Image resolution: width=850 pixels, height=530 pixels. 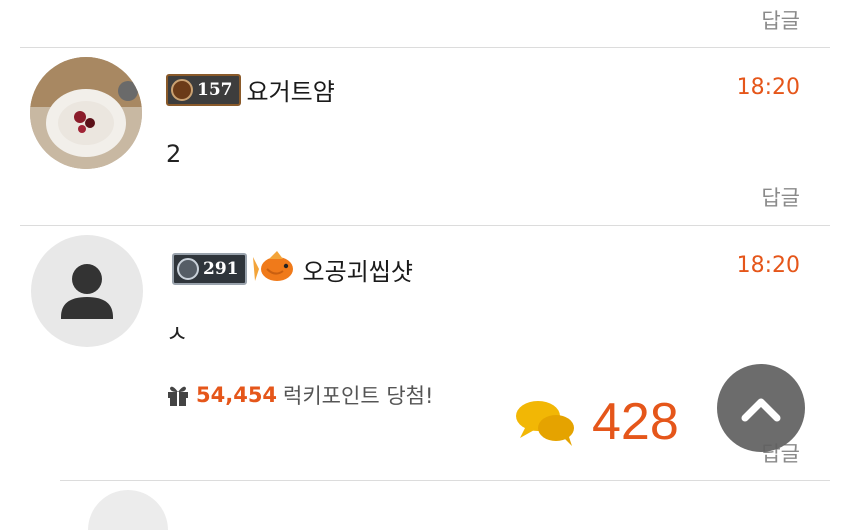 I want to click on avatar-food-photo, so click(x=86, y=113).